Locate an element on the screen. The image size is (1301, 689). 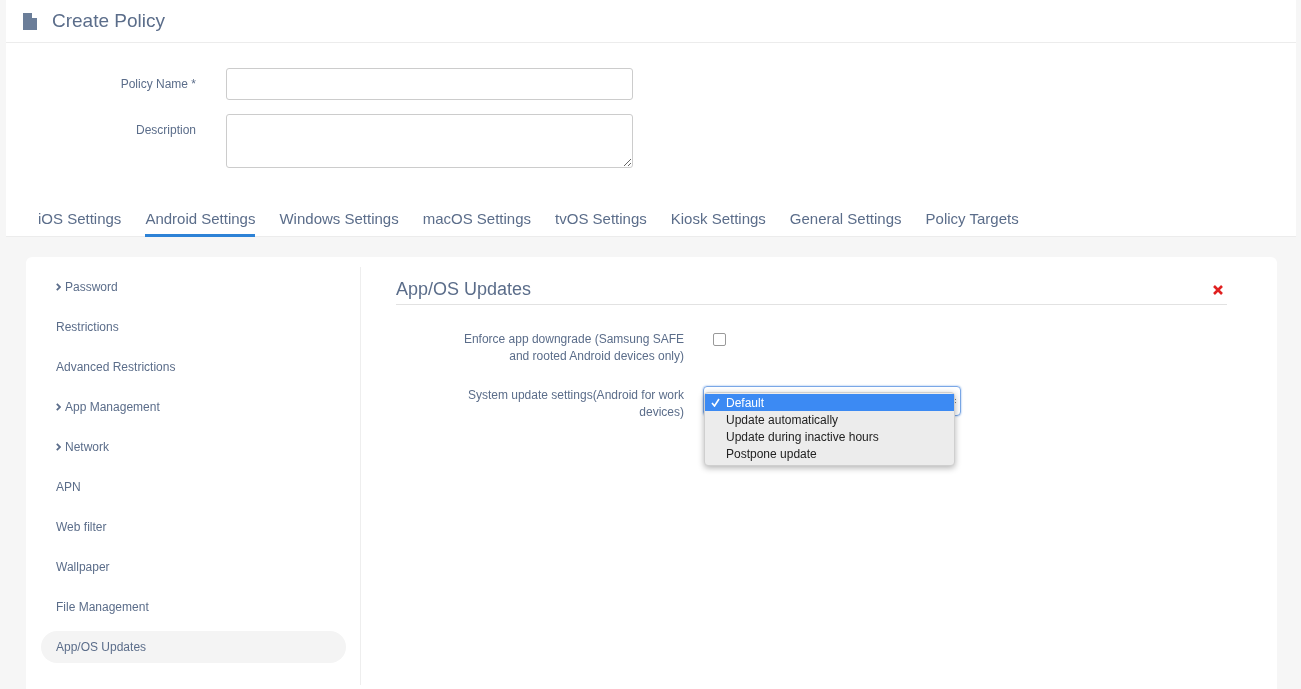
sidebar-item: APN is located at coordinates (193, 487).